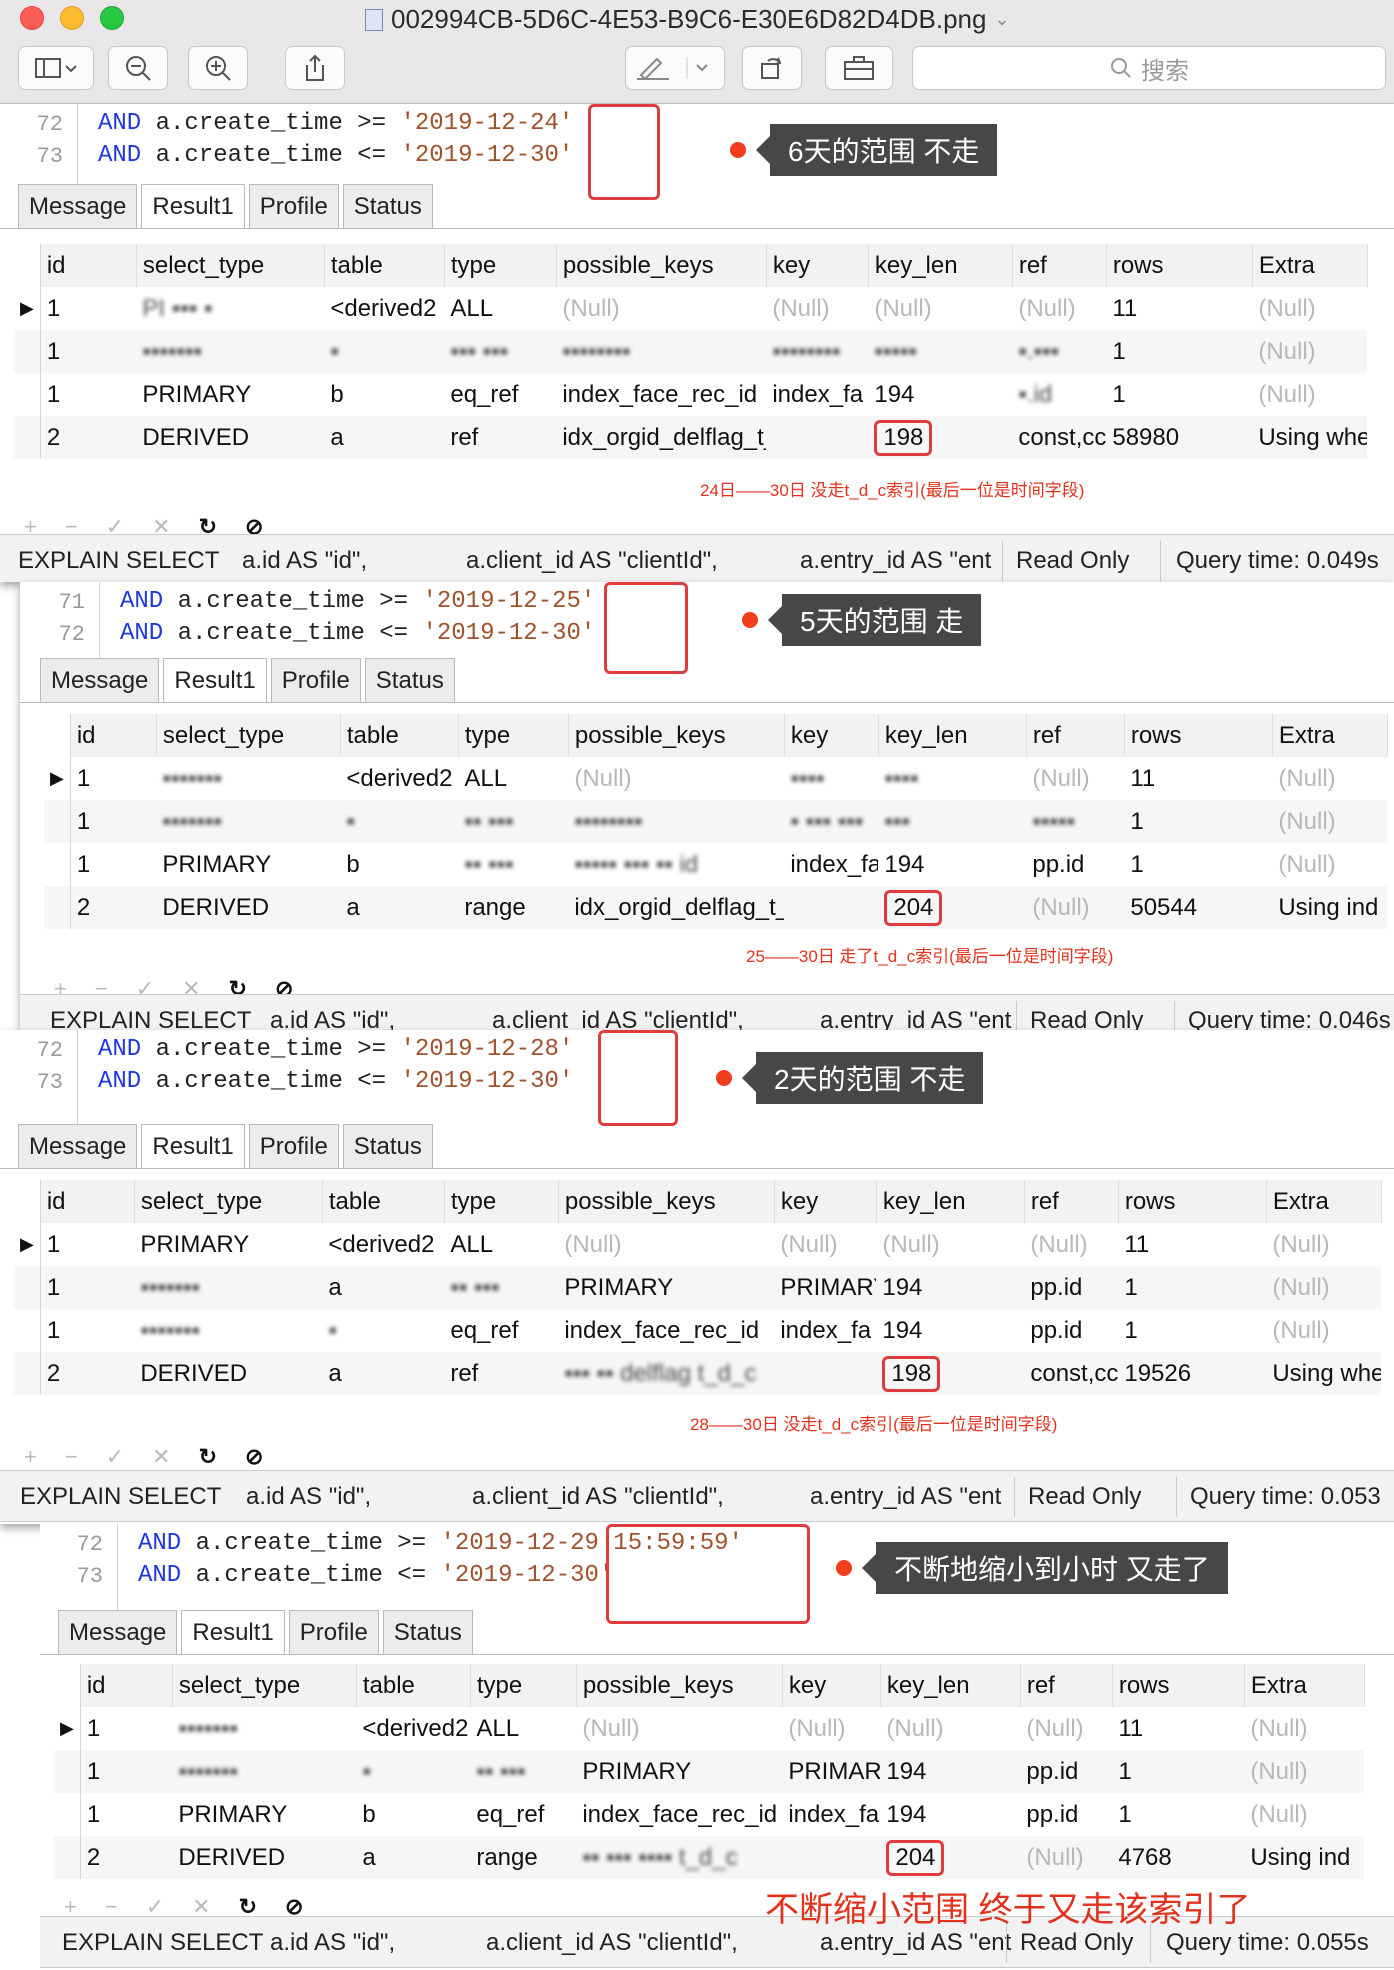 The width and height of the screenshot is (1394, 1970). What do you see at coordinates (126, 1685) in the screenshot?
I see `column-header-id: id` at bounding box center [126, 1685].